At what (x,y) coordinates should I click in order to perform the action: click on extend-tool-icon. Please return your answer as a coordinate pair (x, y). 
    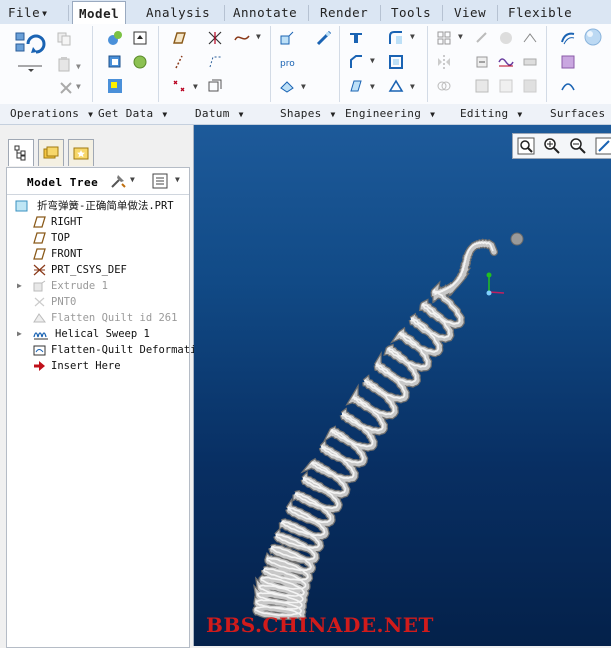
    Looking at the image, I should click on (530, 38).